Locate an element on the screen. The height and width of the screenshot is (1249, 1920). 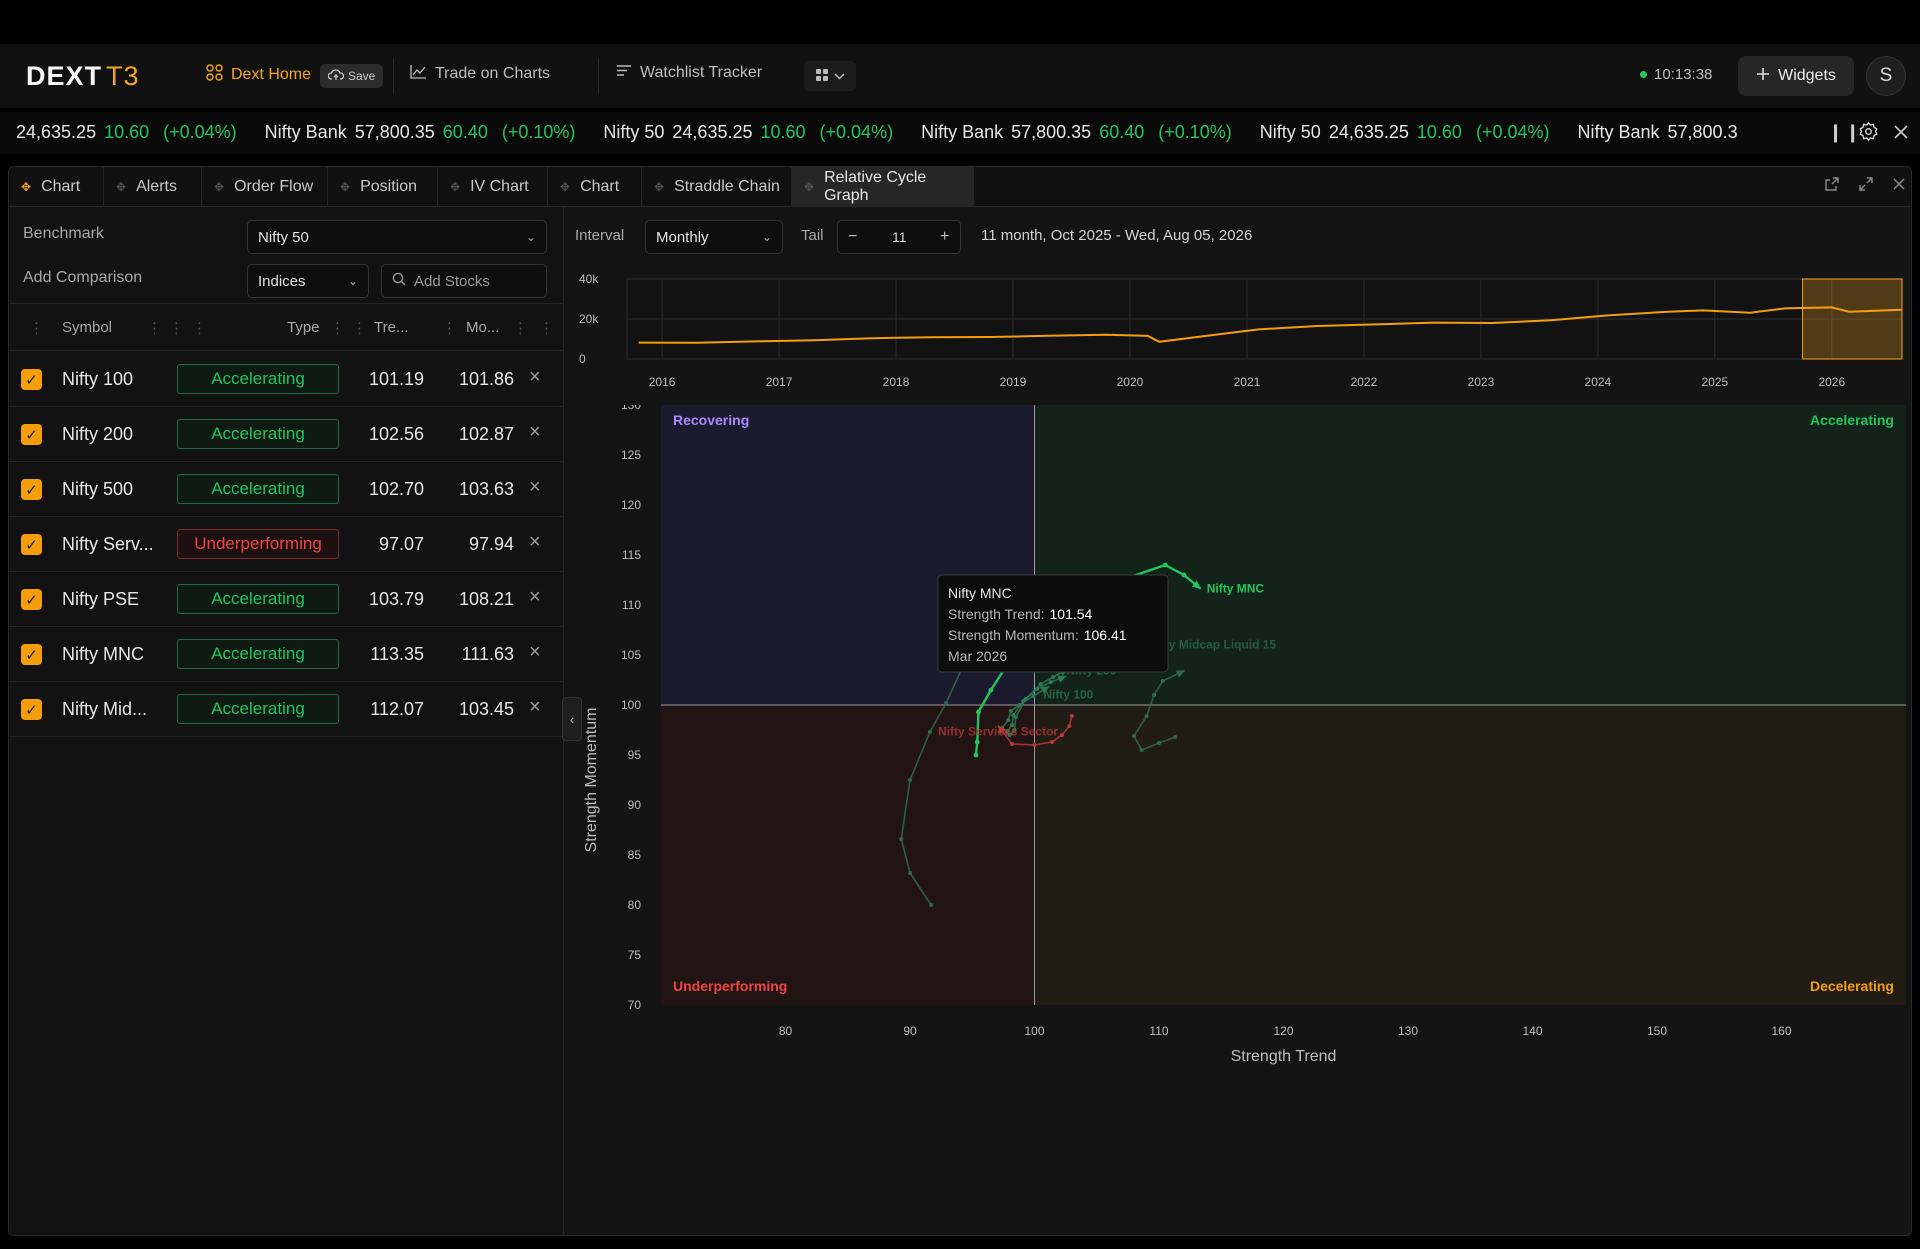
increment-button: + is located at coordinates (944, 237).